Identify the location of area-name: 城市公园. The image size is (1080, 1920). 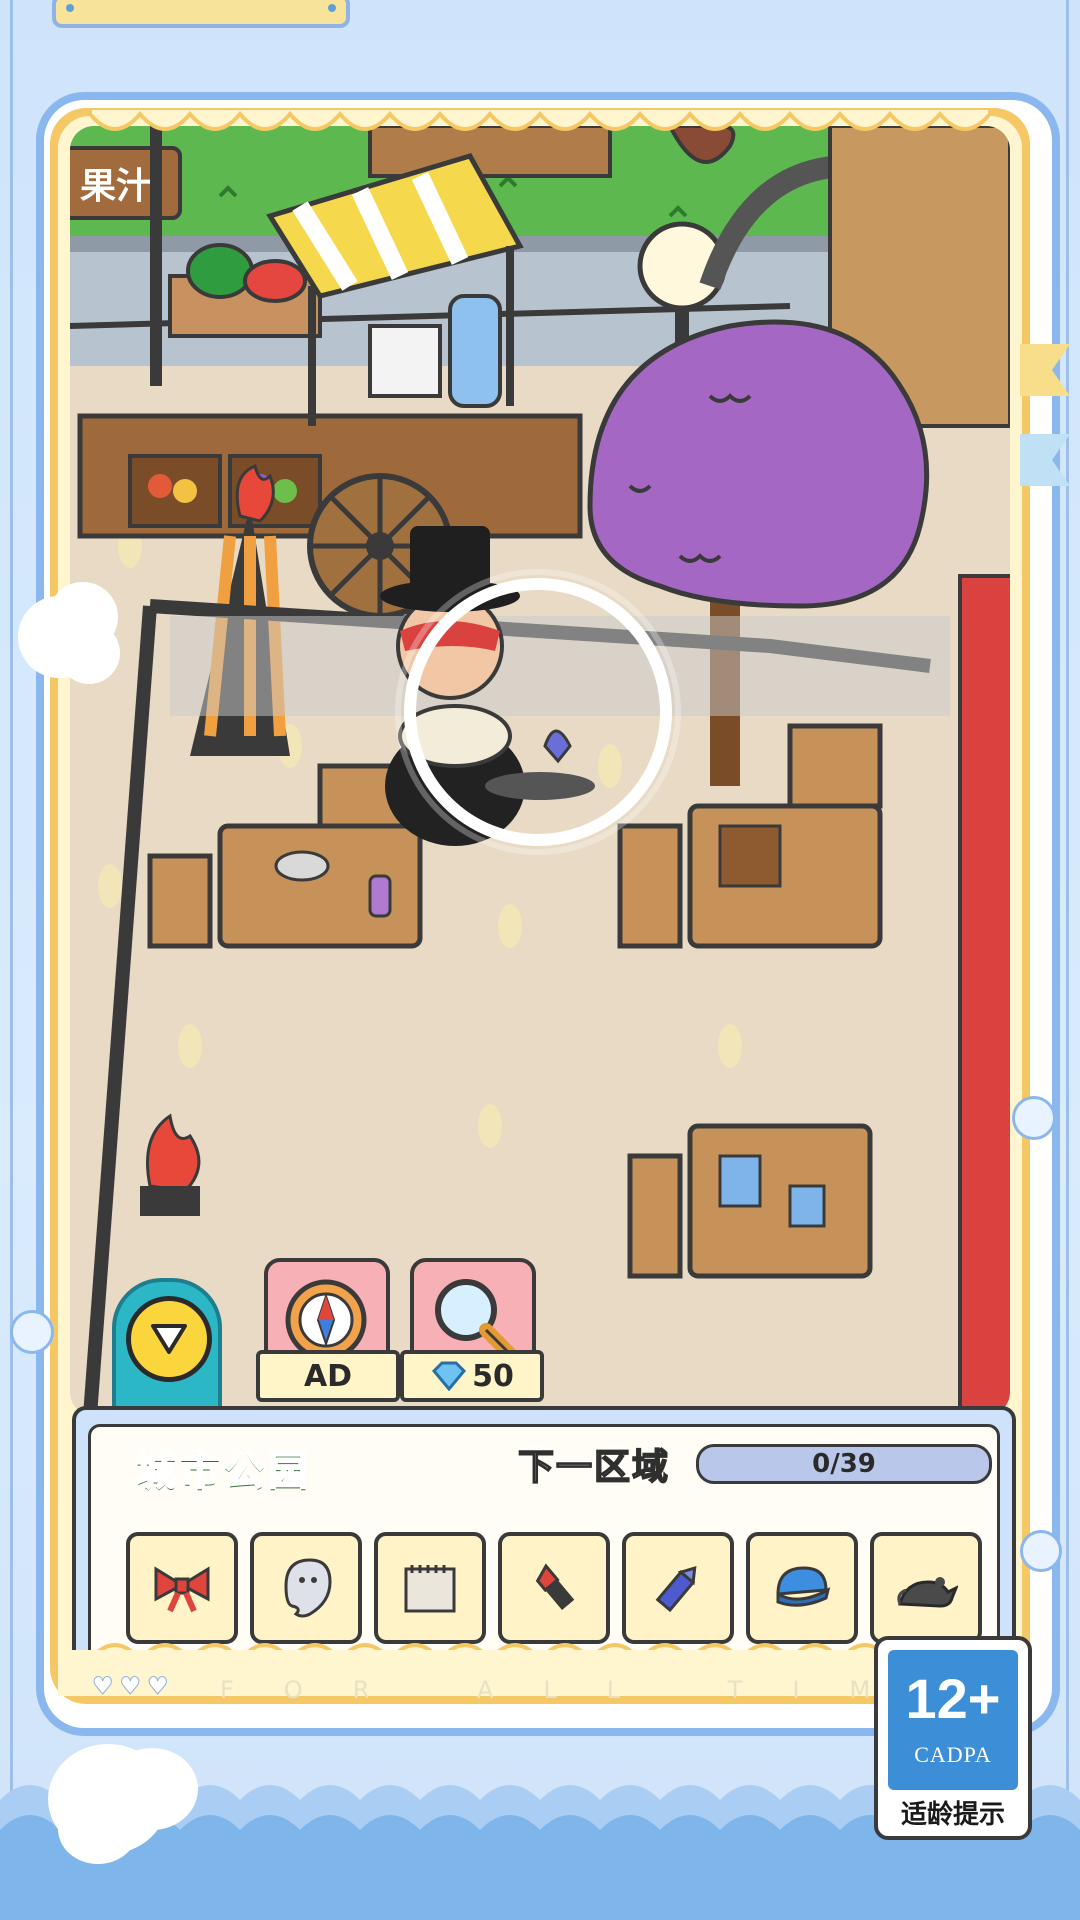
(223, 1471).